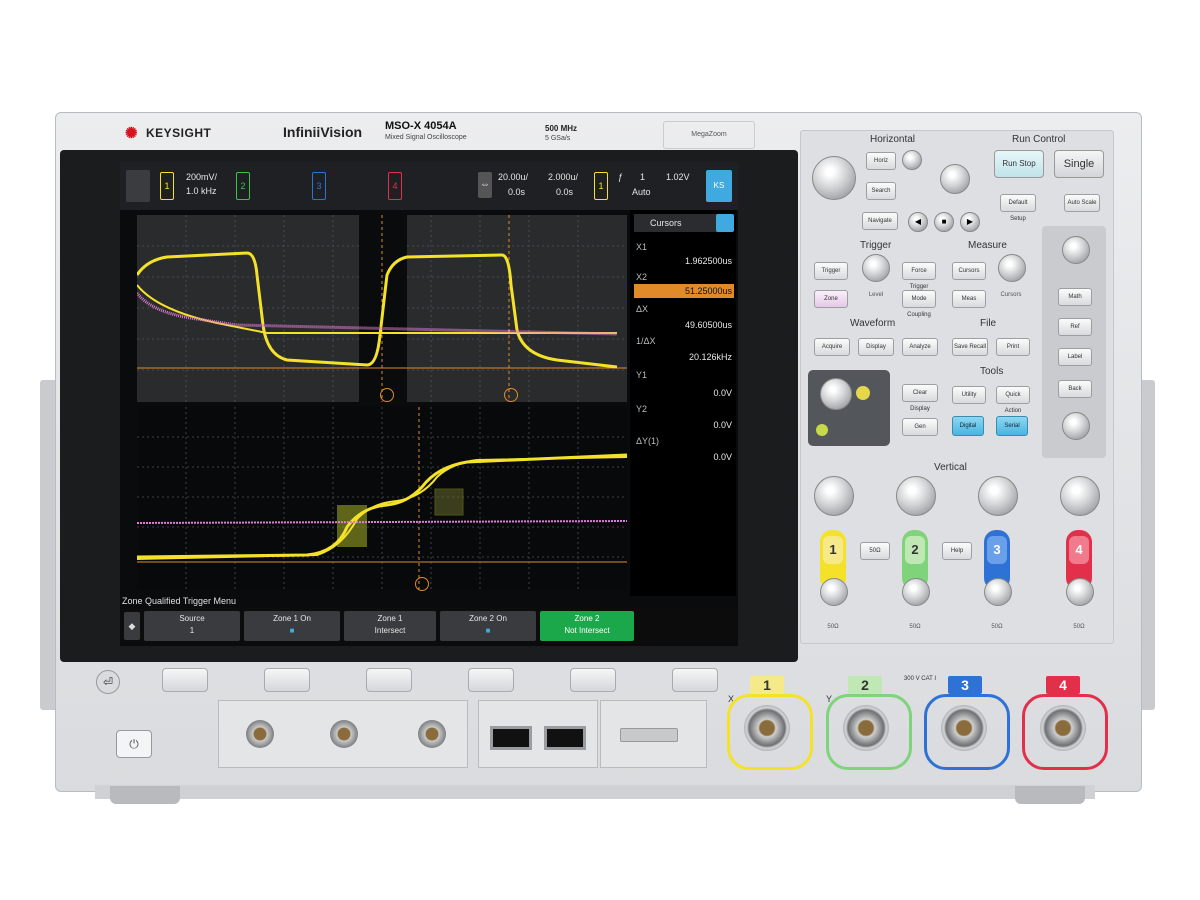 The height and width of the screenshot is (900, 1200). I want to click on cursor-x1-marker, so click(387, 395).